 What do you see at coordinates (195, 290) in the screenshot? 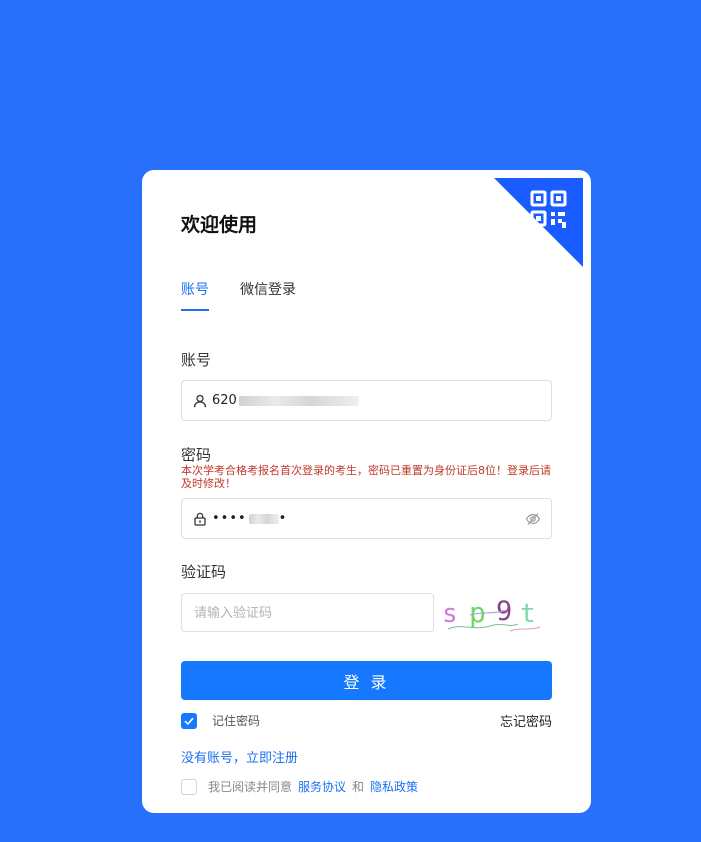
I see `tab-account: 账号` at bounding box center [195, 290].